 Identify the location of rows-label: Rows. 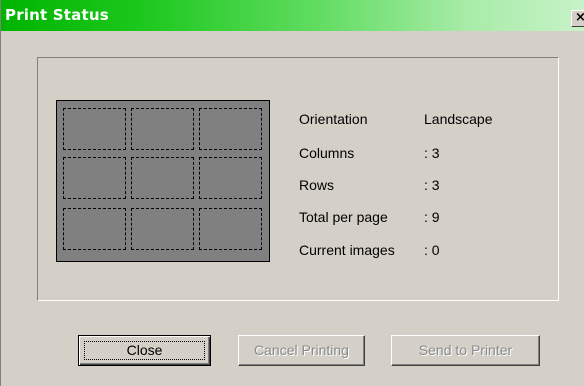
(317, 185).